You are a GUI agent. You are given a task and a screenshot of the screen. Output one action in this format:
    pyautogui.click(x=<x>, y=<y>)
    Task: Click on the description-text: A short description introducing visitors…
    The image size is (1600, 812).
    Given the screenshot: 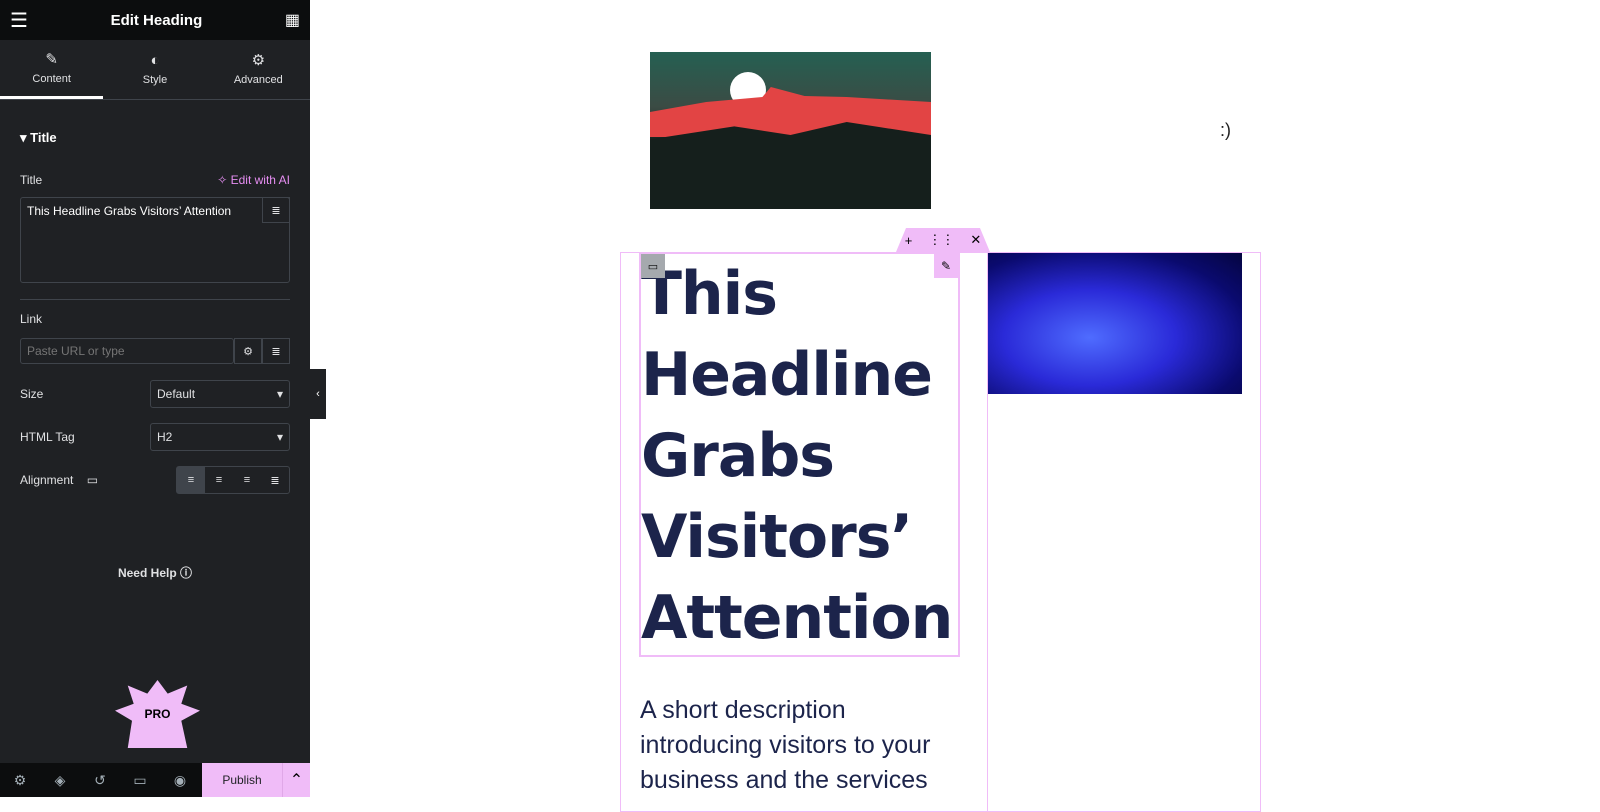 What is the action you would take?
    pyautogui.click(x=785, y=745)
    